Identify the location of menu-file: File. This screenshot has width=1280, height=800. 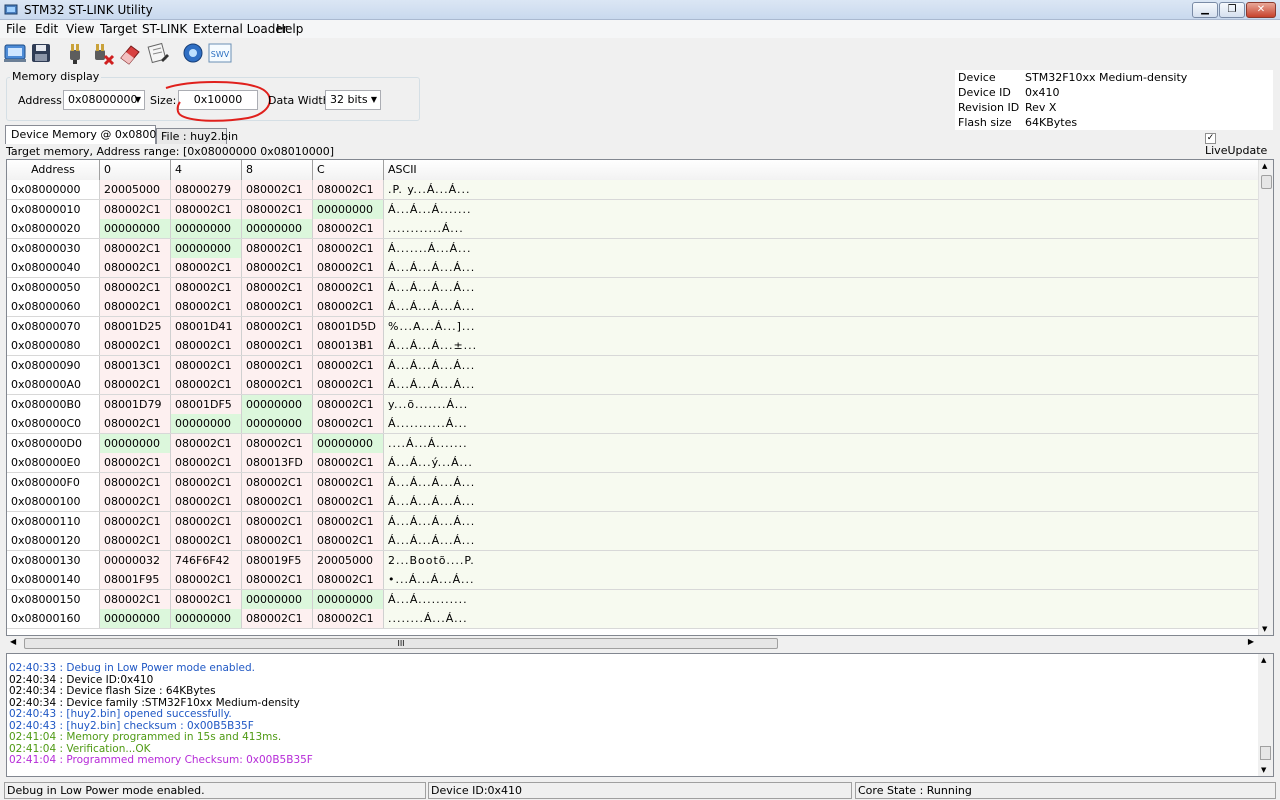
(16, 29).